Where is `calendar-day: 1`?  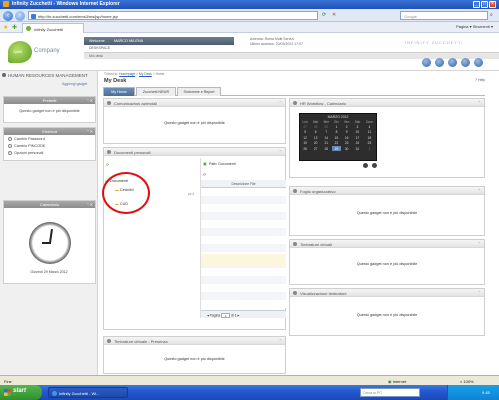 calendar-day: 1 is located at coordinates (369, 148).